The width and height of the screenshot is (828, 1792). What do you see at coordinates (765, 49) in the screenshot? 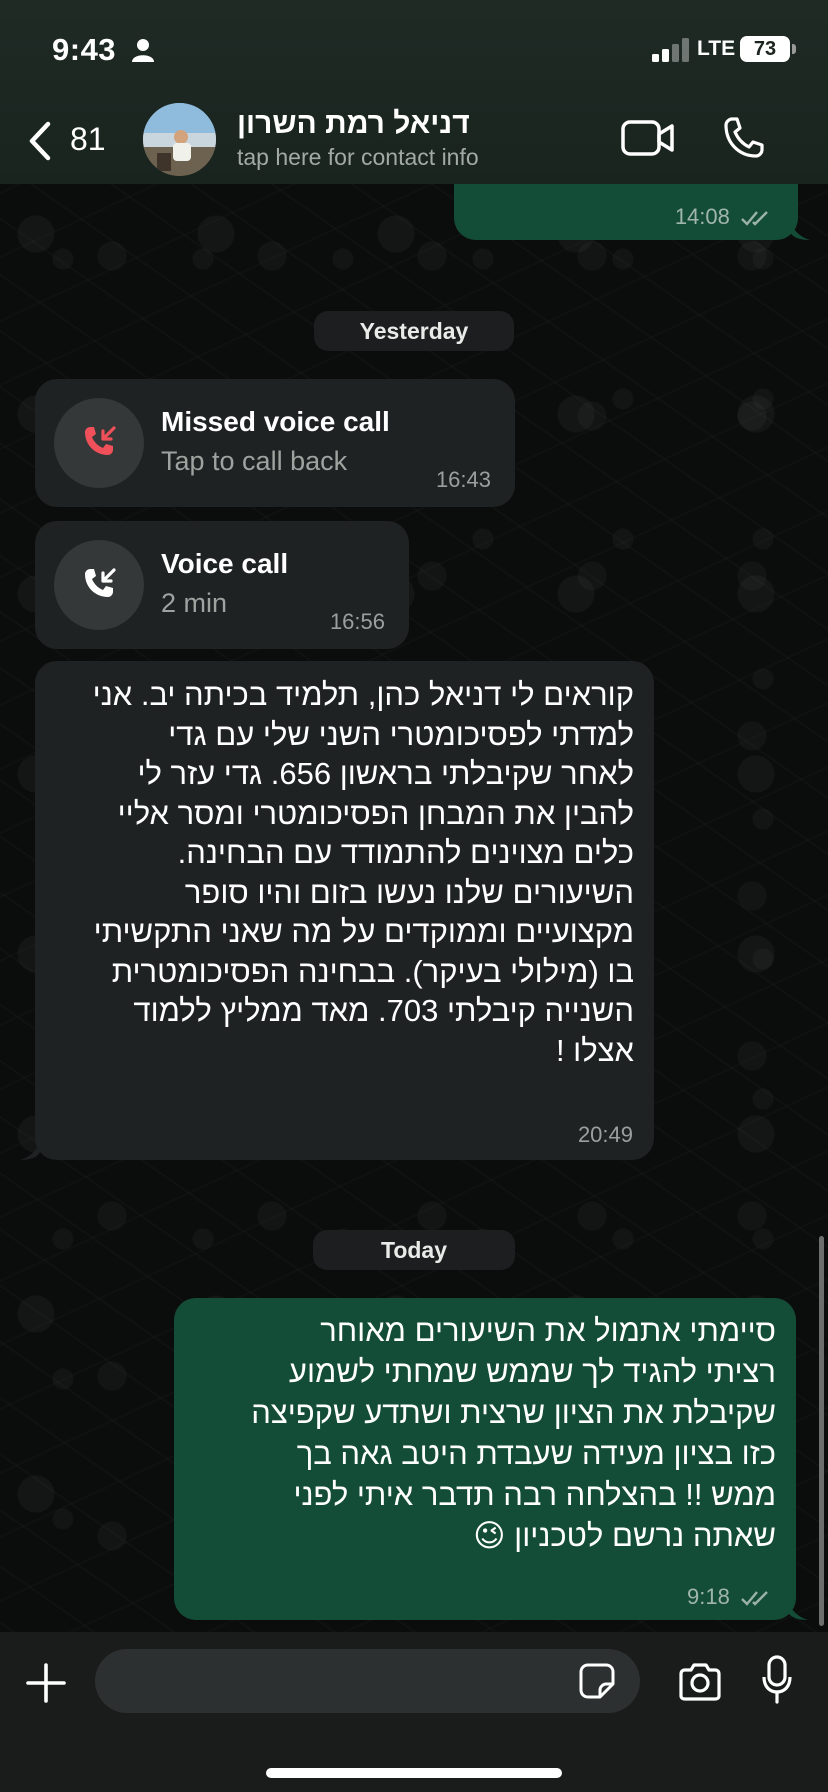
I see `battery-indicator: 73` at bounding box center [765, 49].